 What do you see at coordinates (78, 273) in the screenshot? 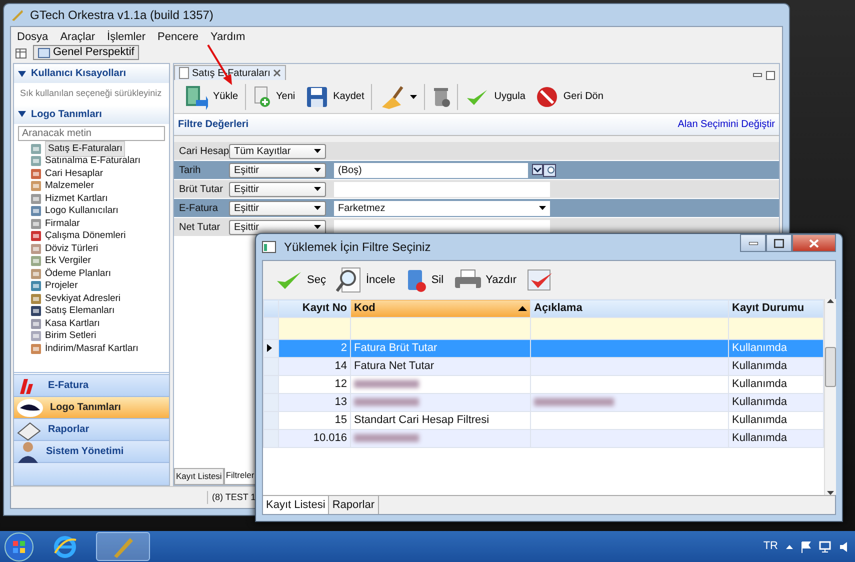
I see `tree-item: Ödeme Planları` at bounding box center [78, 273].